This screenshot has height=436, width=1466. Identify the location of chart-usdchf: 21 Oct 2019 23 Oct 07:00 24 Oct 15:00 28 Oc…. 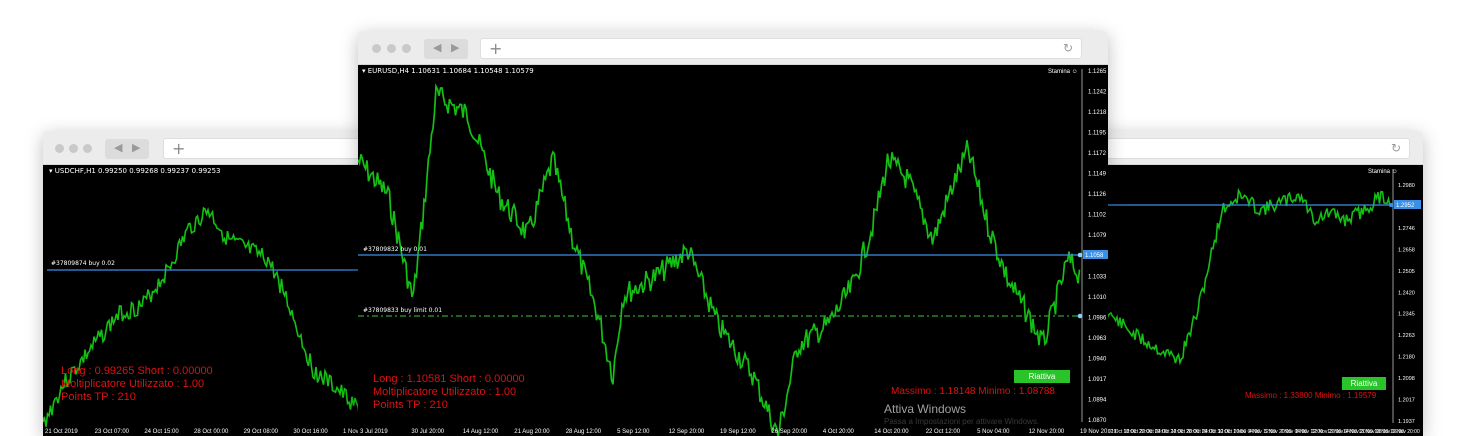
(208, 300).